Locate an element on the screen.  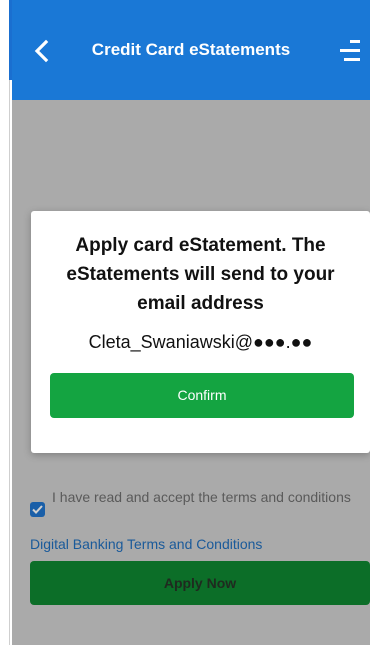
page-title: Credit Card eStatements is located at coordinates (191, 49).